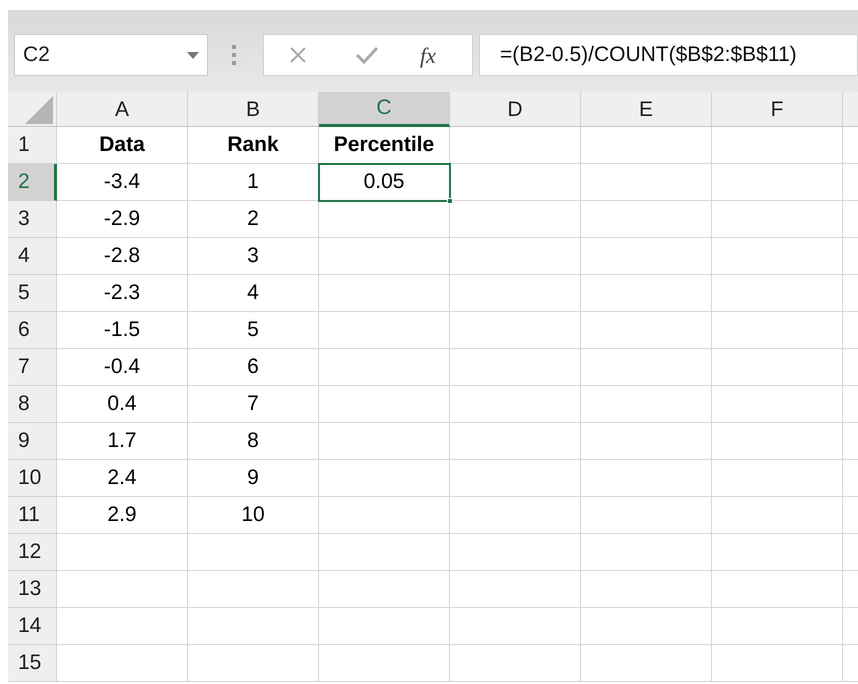  Describe the element at coordinates (32, 589) in the screenshot. I see `row-header: 13` at that location.